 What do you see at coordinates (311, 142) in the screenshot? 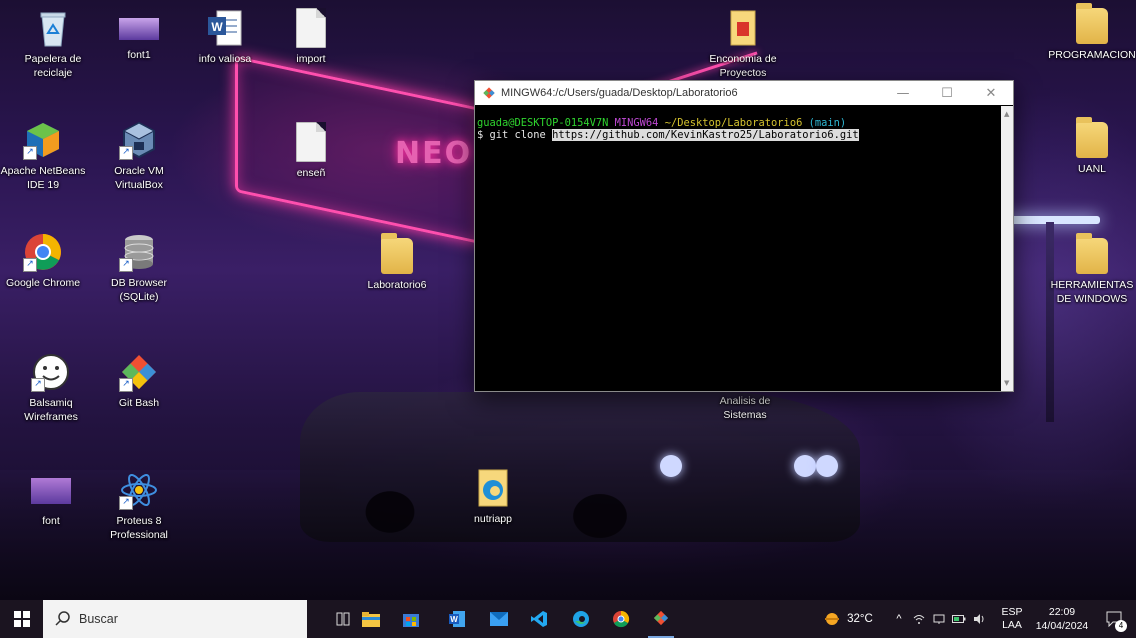
I see `text-file-icon` at bounding box center [311, 142].